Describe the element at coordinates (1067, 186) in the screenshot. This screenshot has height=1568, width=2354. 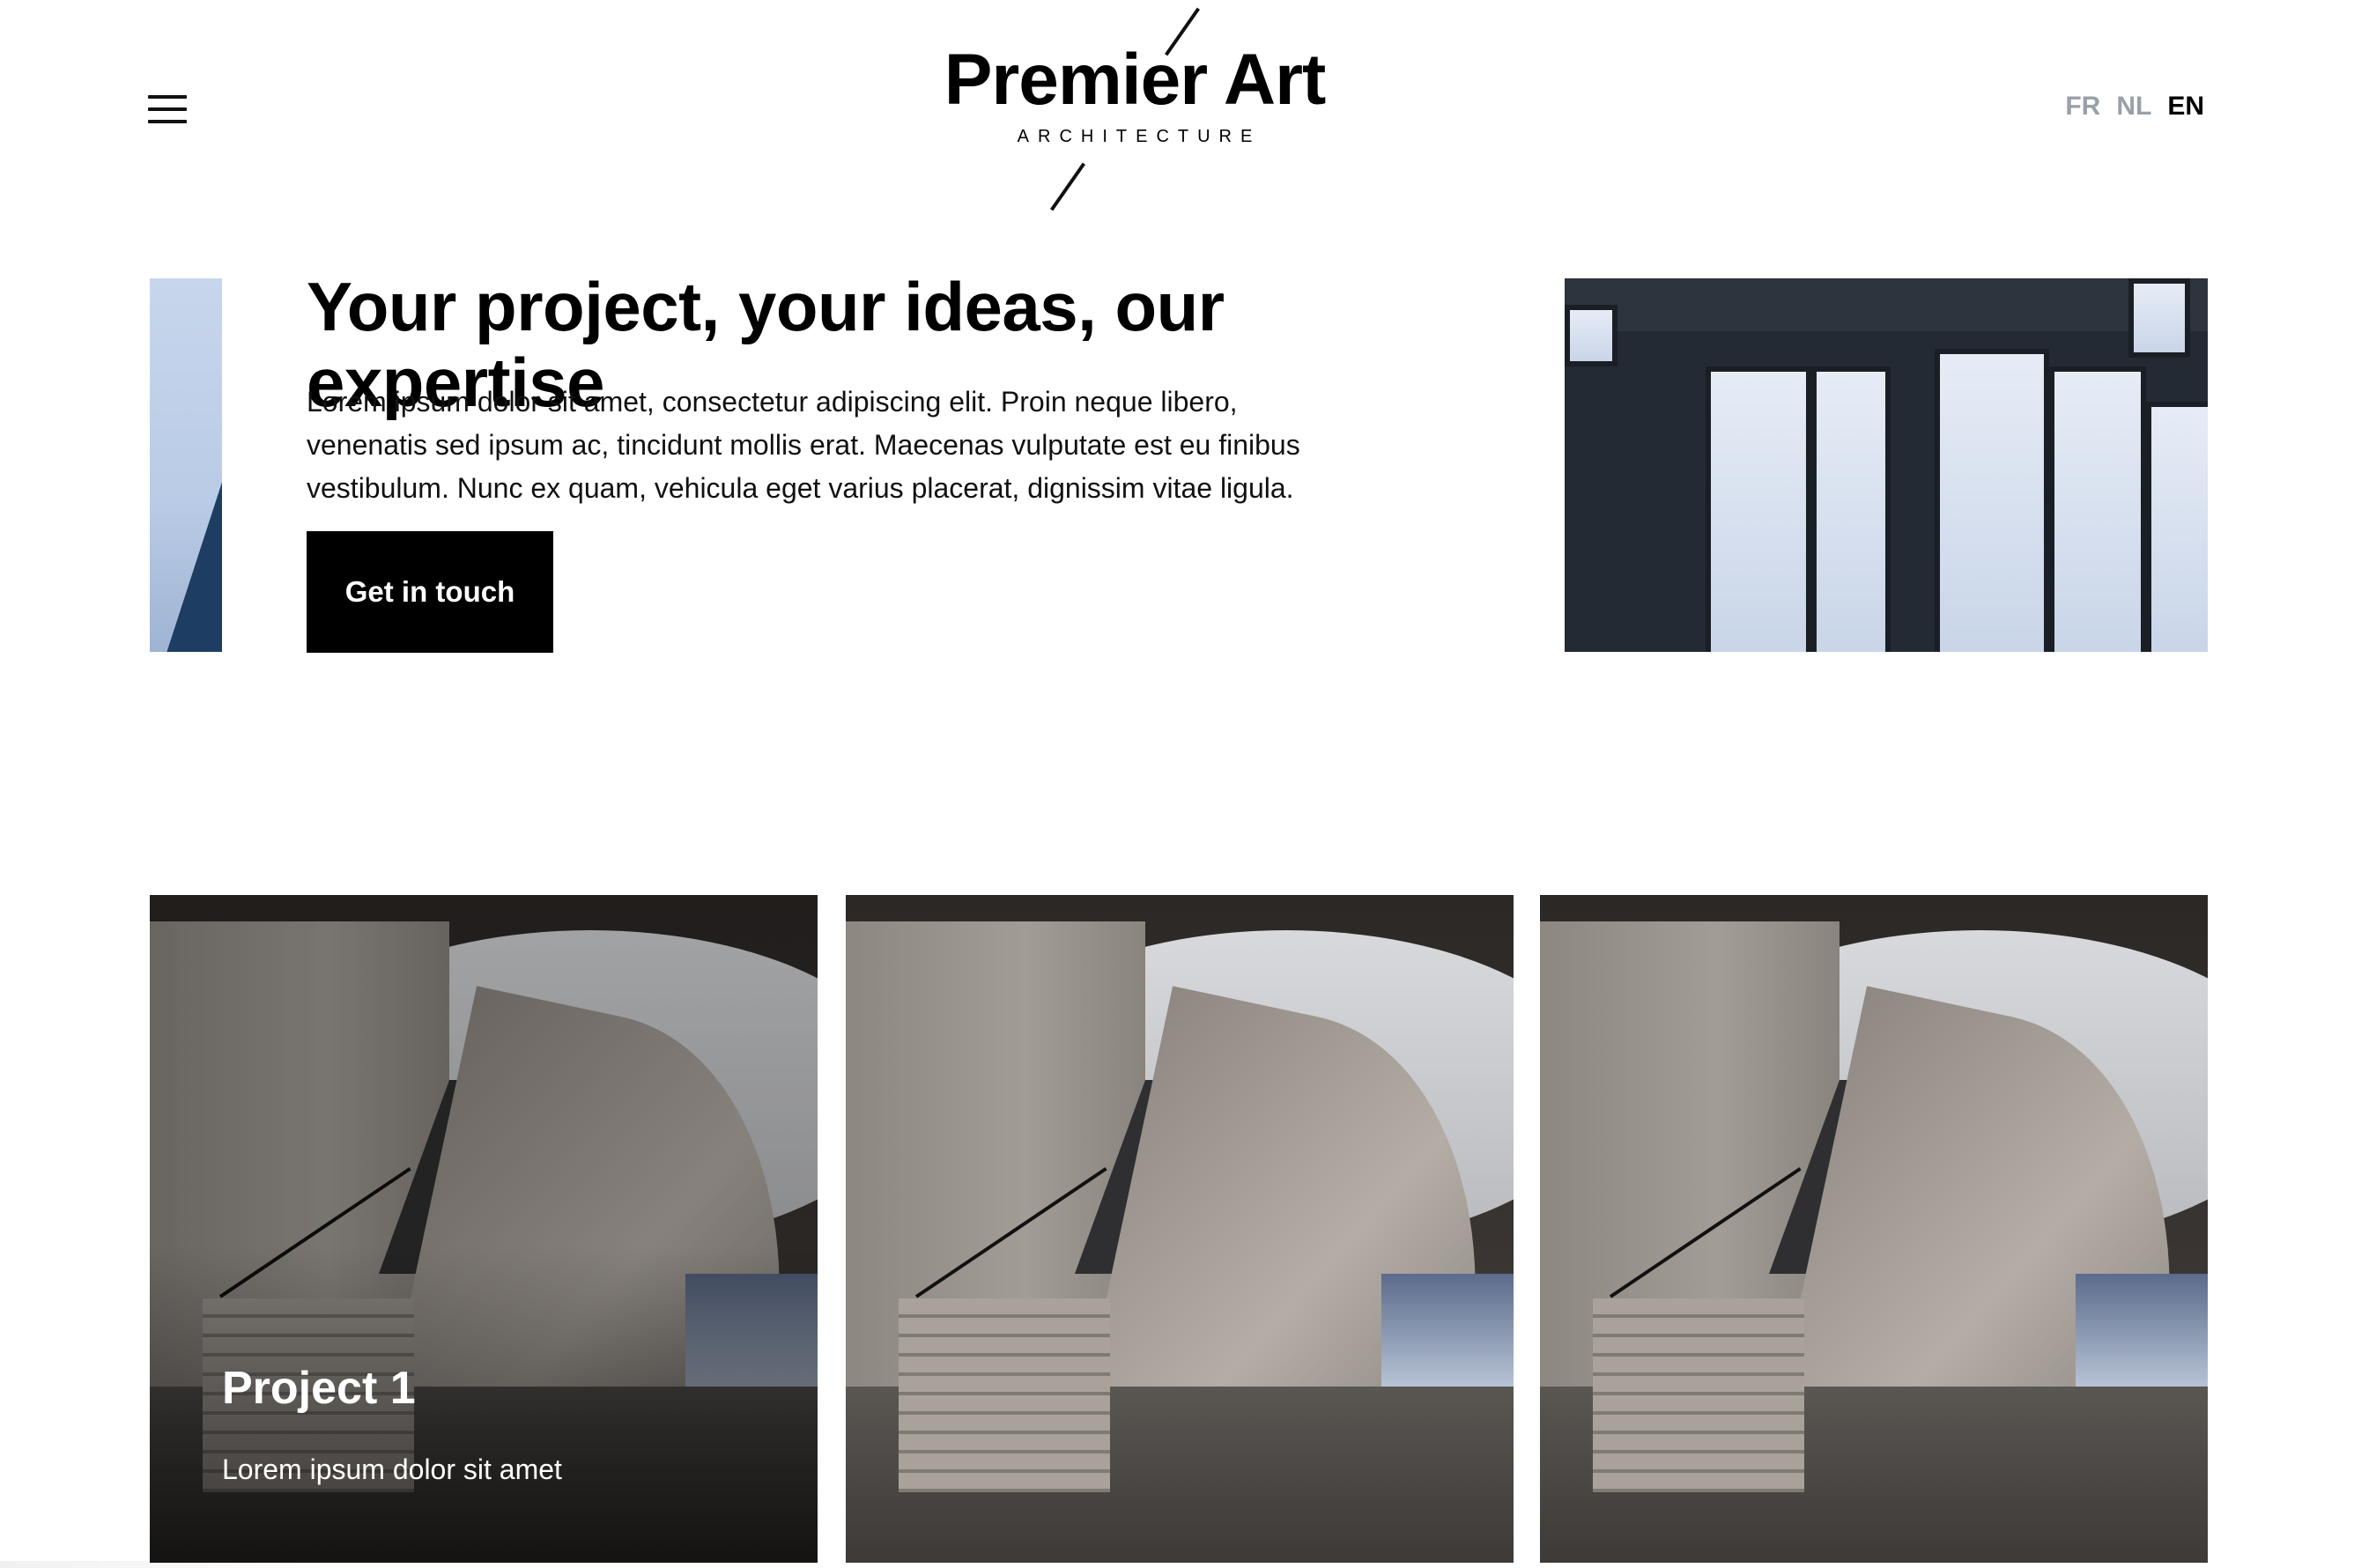
I see `logo-slash-icon` at that location.